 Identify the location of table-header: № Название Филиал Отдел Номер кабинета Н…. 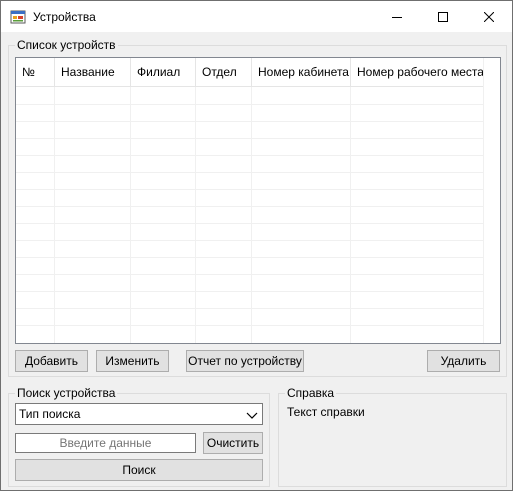
(258, 72).